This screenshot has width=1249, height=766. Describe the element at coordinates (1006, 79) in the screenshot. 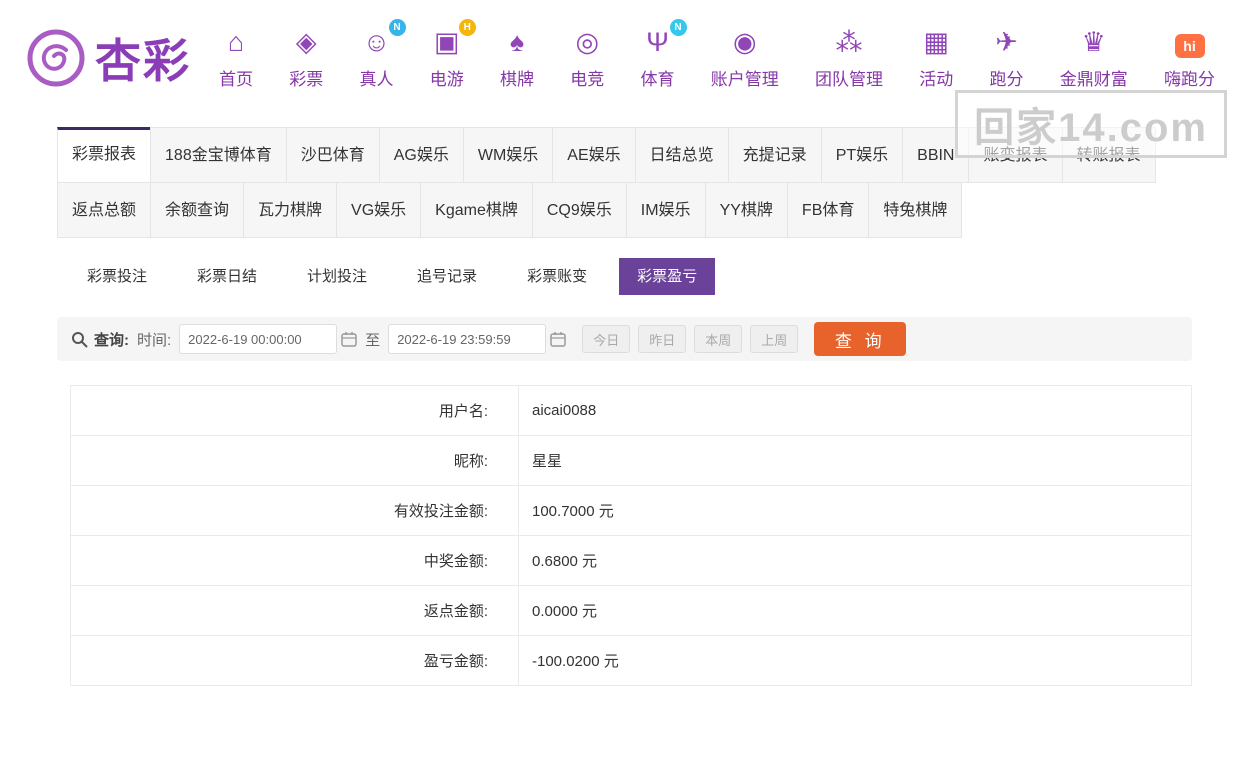

I see `nav-item-label: 跑分` at that location.